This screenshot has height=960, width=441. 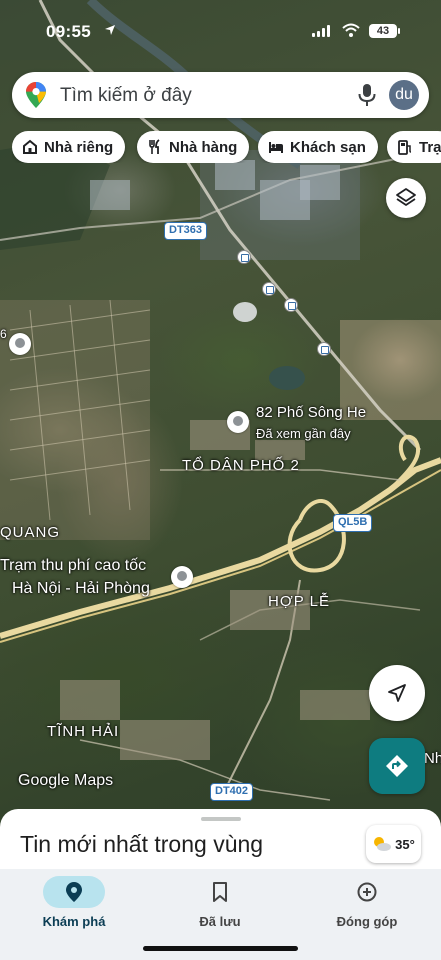 What do you see at coordinates (36, 95) in the screenshot?
I see `google-maps-logo-icon` at bounding box center [36, 95].